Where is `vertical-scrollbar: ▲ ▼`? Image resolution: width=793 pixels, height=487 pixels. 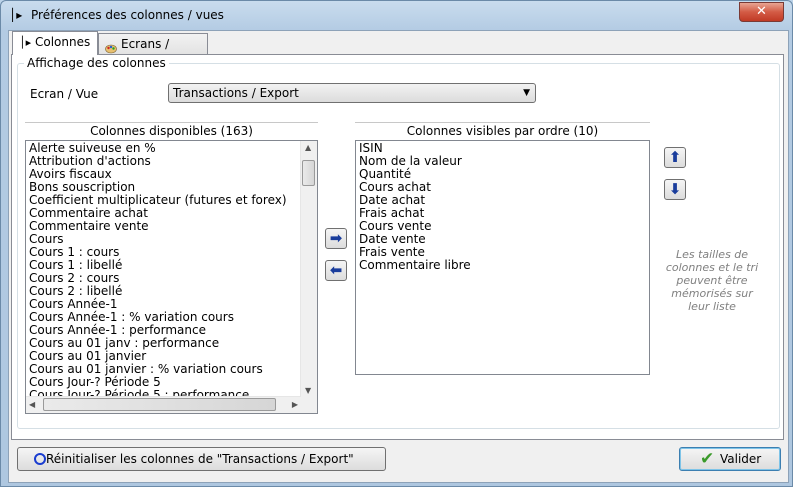 vertical-scrollbar: ▲ ▼ is located at coordinates (308, 269).